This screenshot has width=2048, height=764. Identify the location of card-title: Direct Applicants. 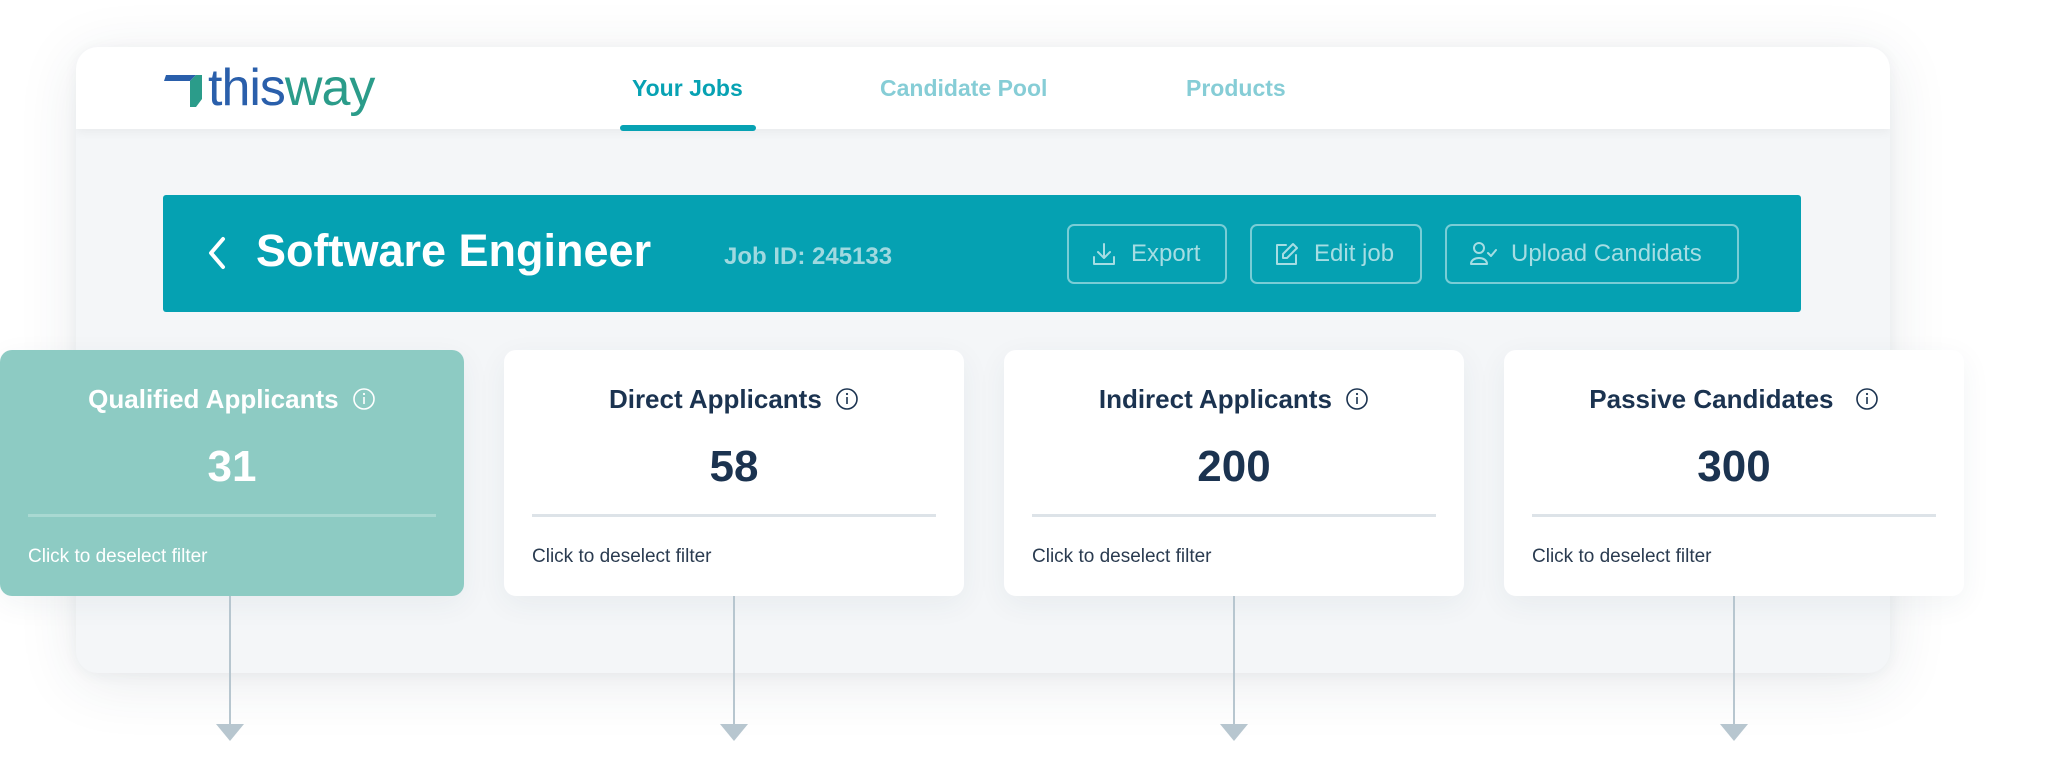
(734, 399).